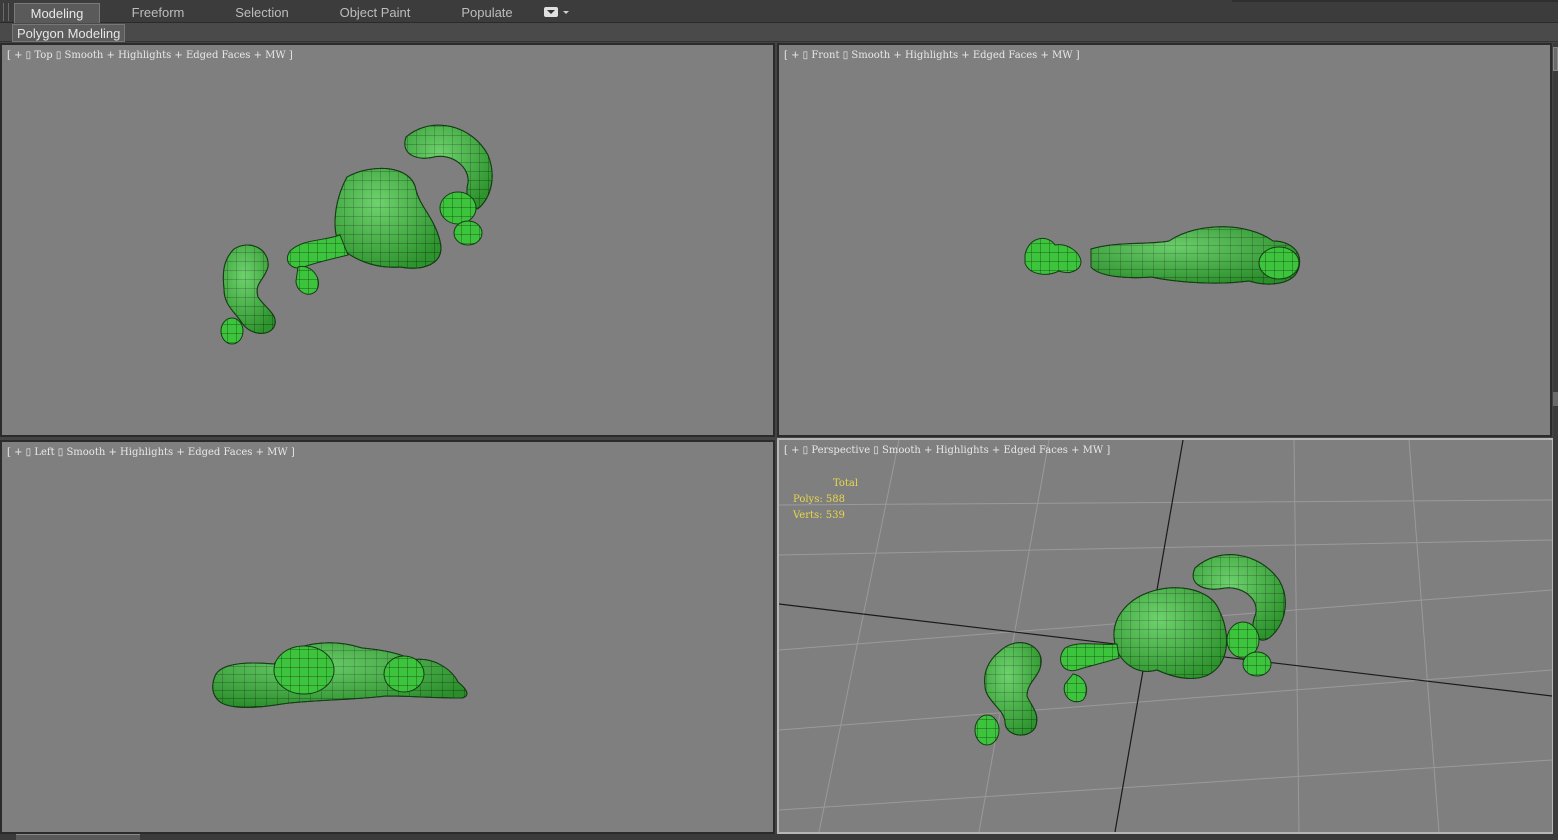  What do you see at coordinates (375, 13) in the screenshot?
I see `tab-object-paint: Object Paint` at bounding box center [375, 13].